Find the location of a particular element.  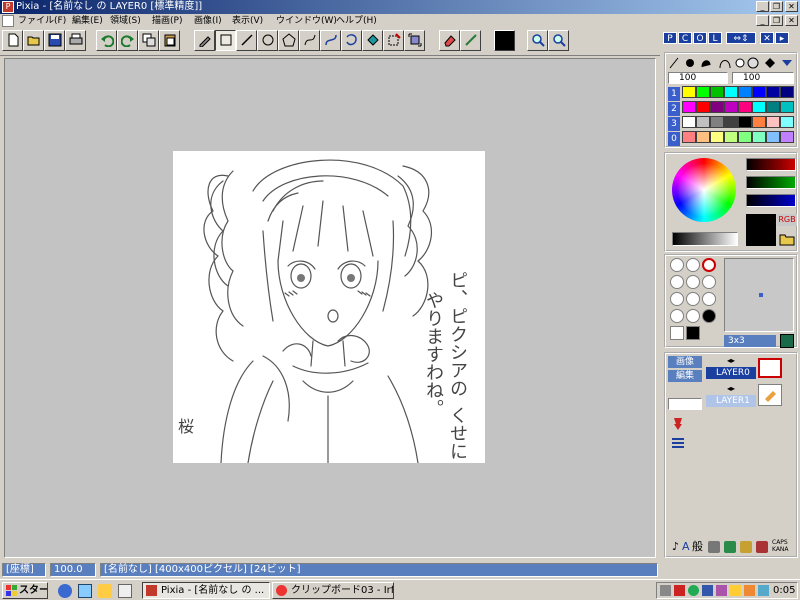

polygon-tool-icon is located at coordinates (288, 40).